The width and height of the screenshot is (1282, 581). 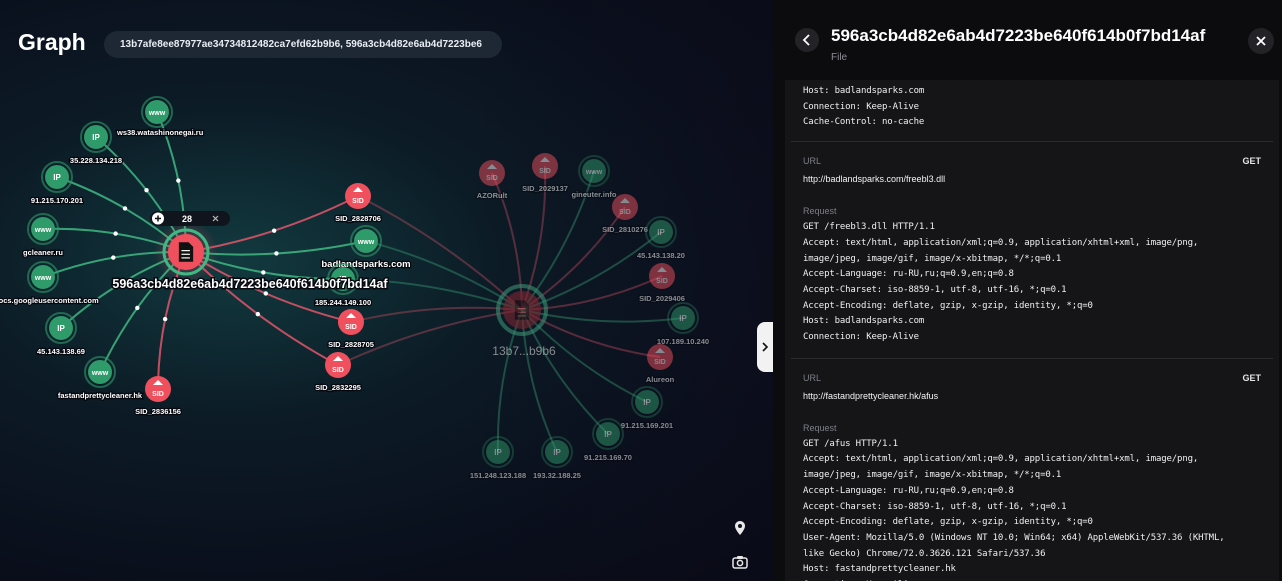 I want to click on close-button, so click(x=1261, y=41).